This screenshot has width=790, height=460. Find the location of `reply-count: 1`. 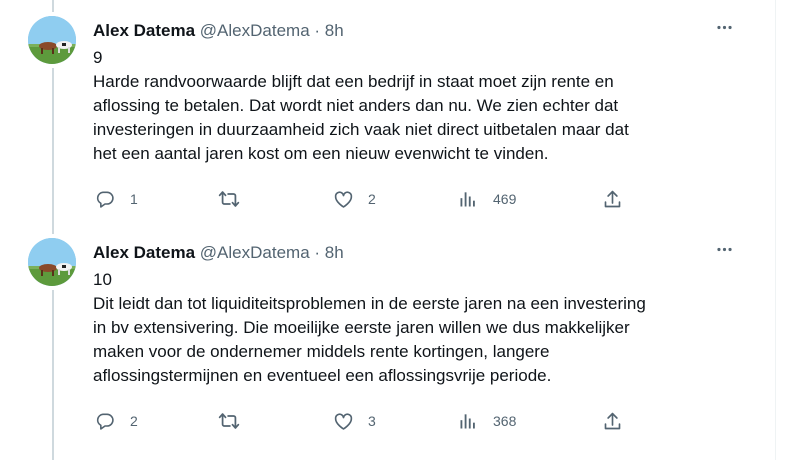

reply-count: 1 is located at coordinates (134, 199).